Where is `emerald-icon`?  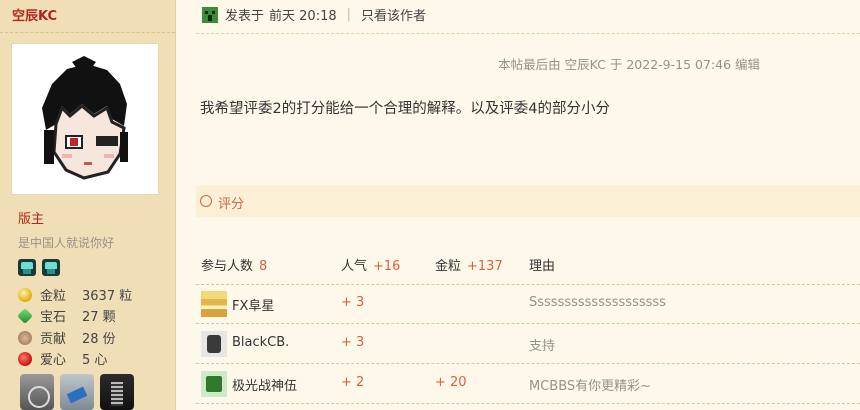 emerald-icon is located at coordinates (25, 315).